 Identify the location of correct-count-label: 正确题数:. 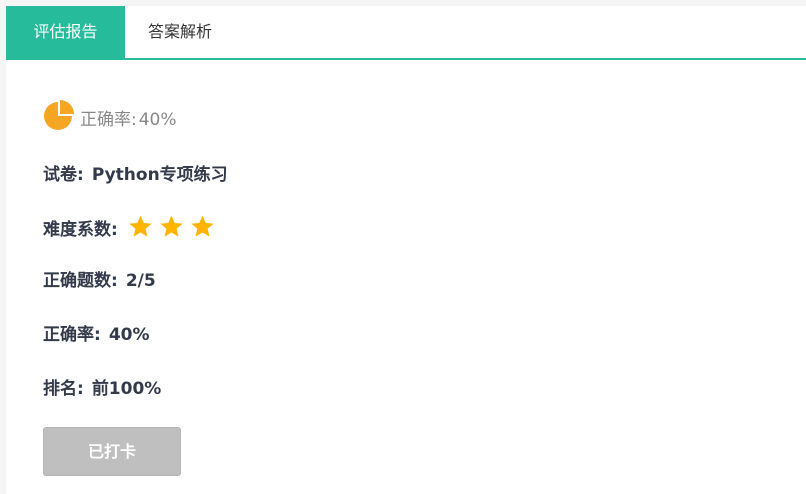
(80, 281).